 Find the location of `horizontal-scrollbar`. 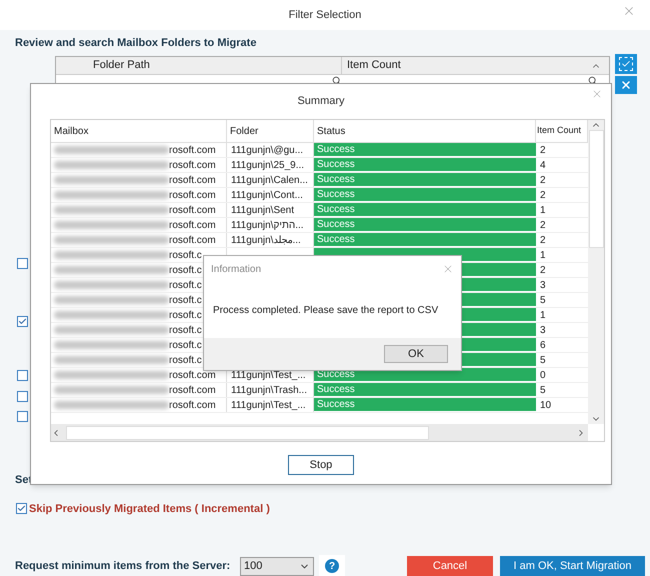

horizontal-scrollbar is located at coordinates (319, 432).